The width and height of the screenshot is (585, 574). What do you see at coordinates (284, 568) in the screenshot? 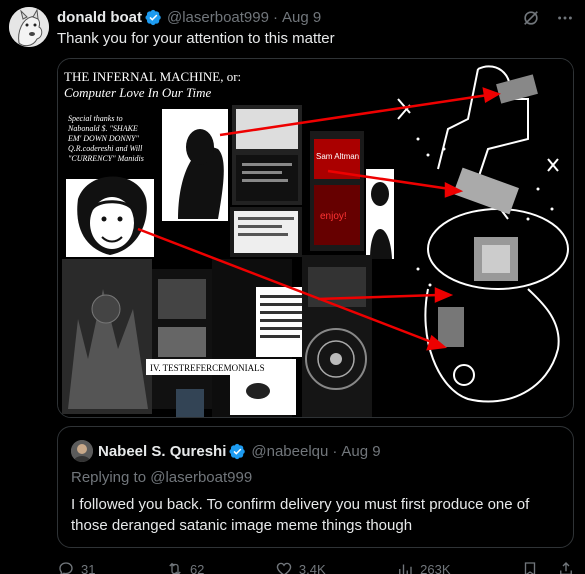
I see `heart-icon` at bounding box center [284, 568].